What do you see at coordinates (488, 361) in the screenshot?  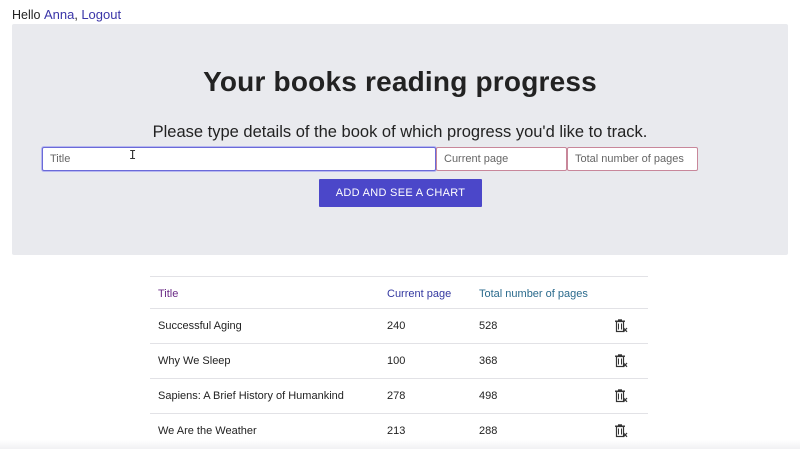 I see `total-pages-cell: 368` at bounding box center [488, 361].